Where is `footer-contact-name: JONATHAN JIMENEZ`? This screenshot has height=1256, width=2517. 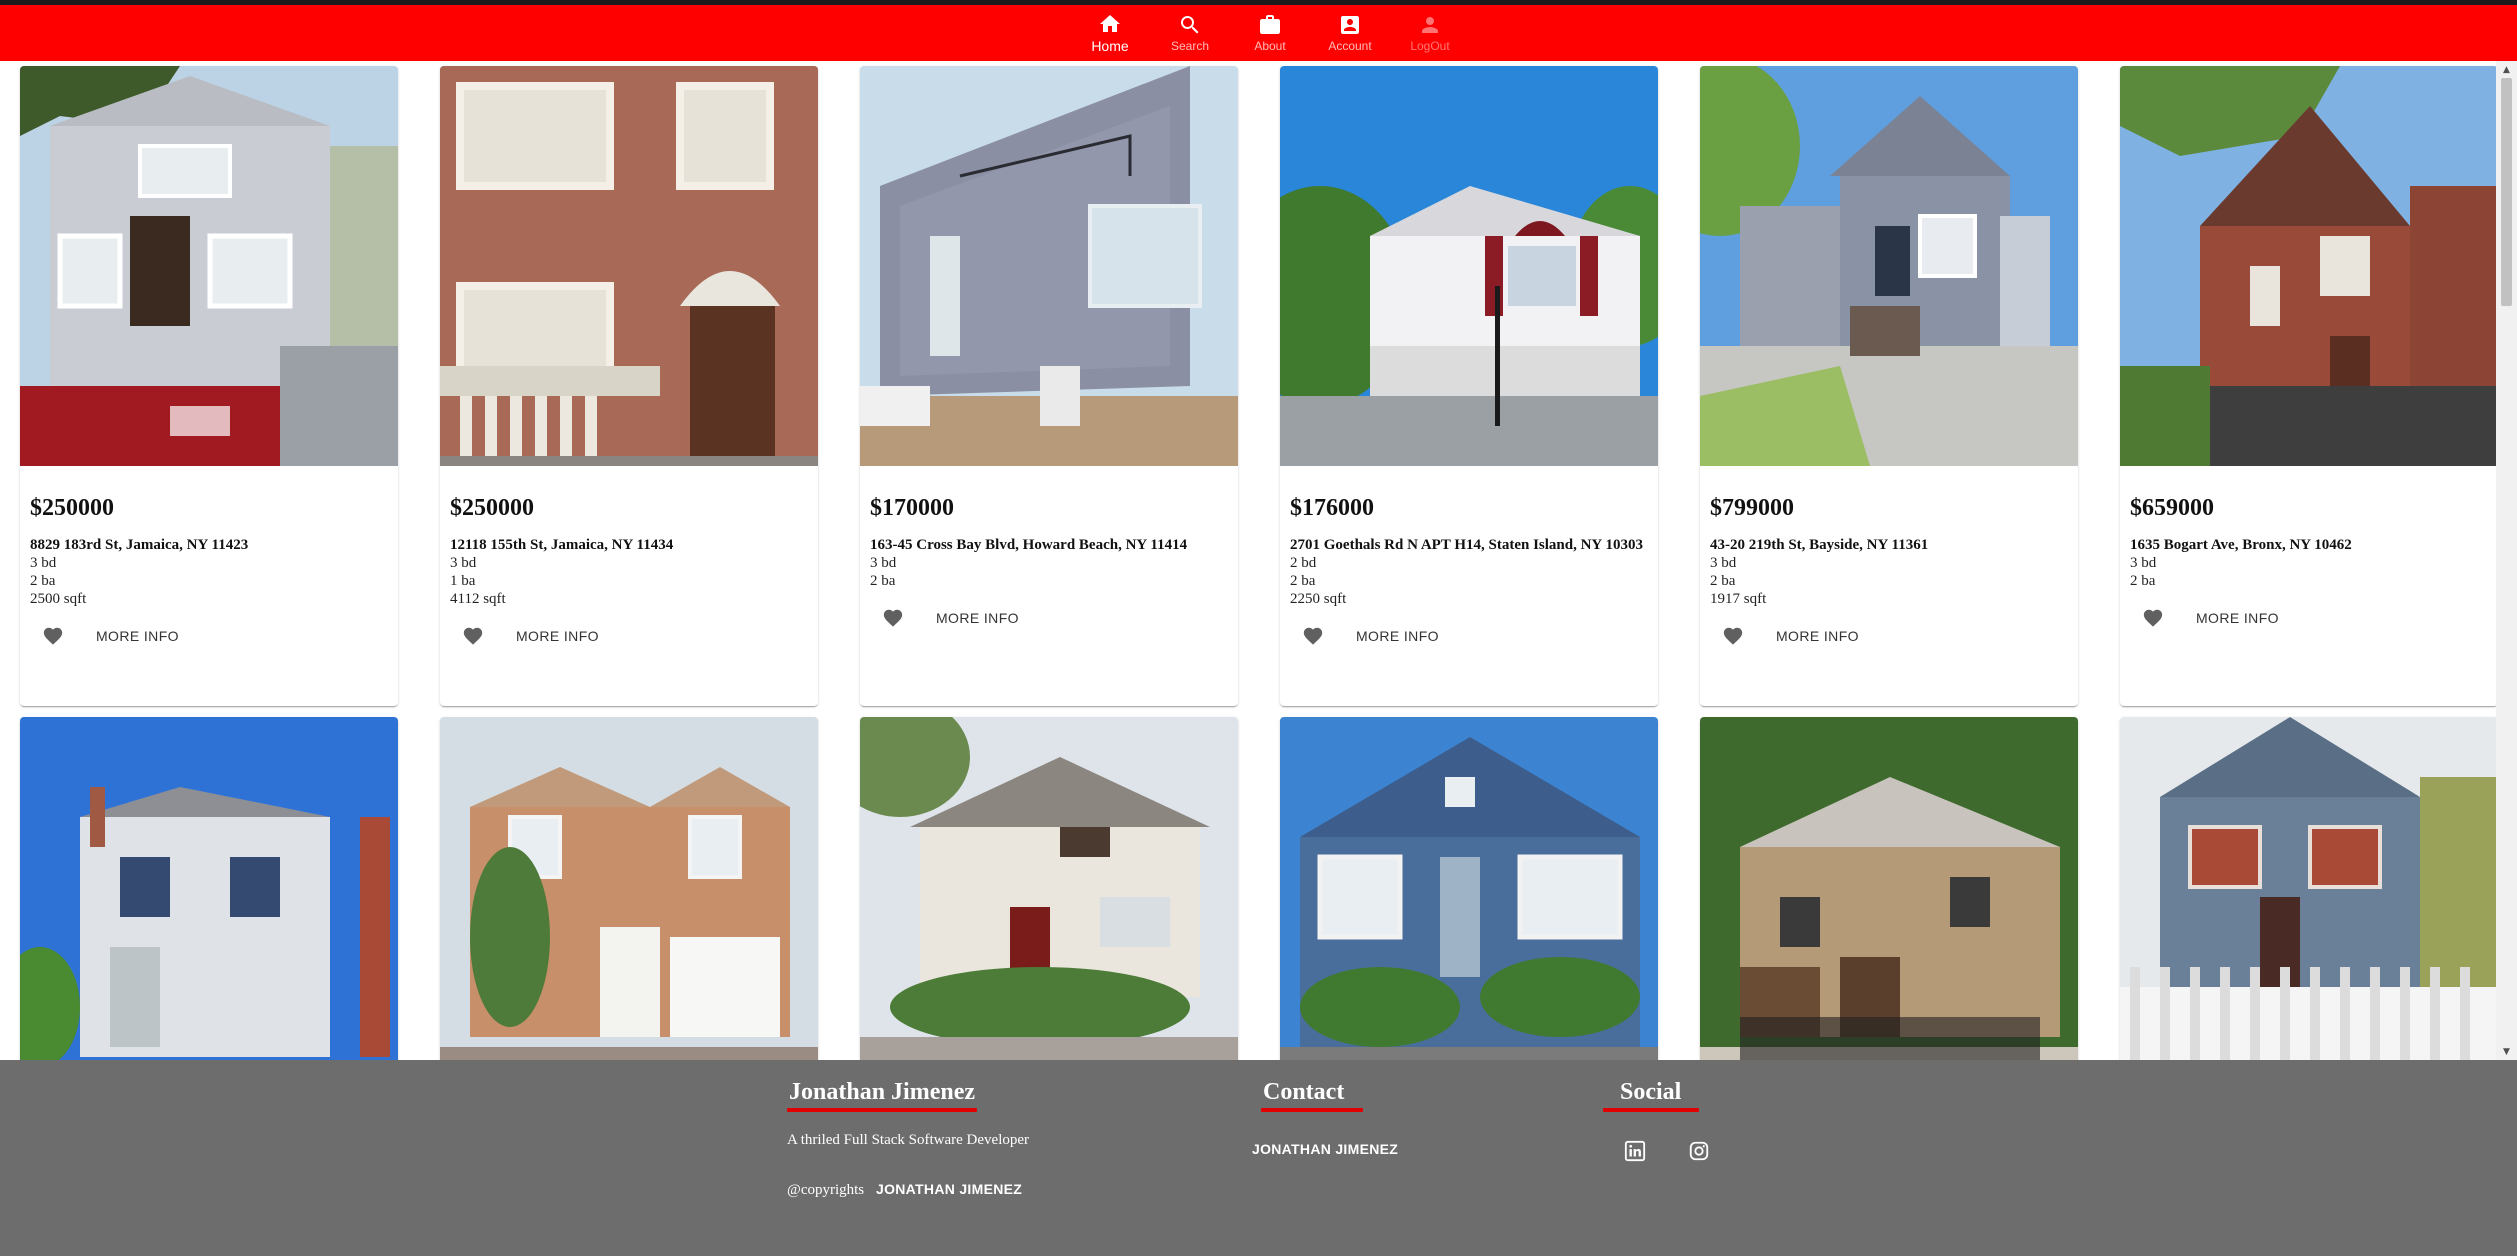 footer-contact-name: JONATHAN JIMENEZ is located at coordinates (1325, 1149).